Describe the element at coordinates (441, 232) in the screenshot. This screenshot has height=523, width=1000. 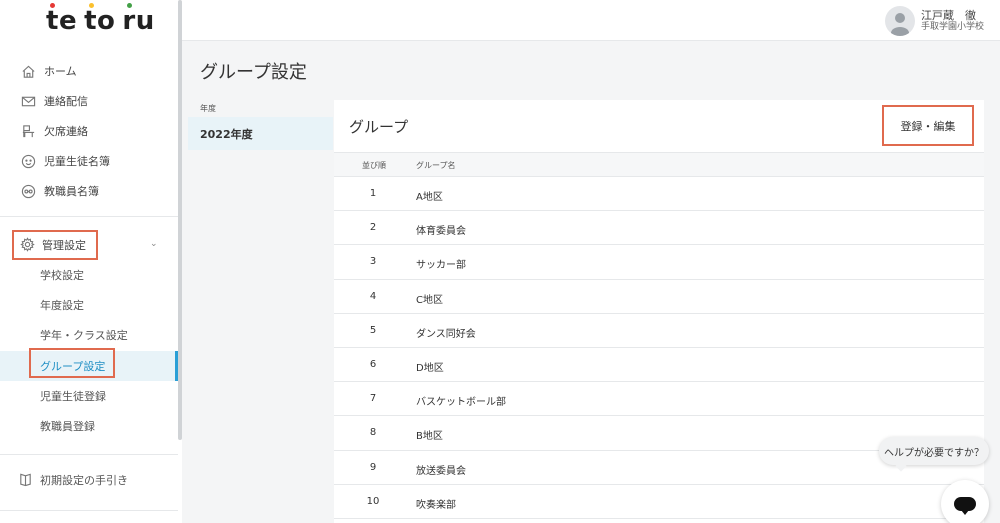
I see `row-group-name: 体育委員会` at that location.